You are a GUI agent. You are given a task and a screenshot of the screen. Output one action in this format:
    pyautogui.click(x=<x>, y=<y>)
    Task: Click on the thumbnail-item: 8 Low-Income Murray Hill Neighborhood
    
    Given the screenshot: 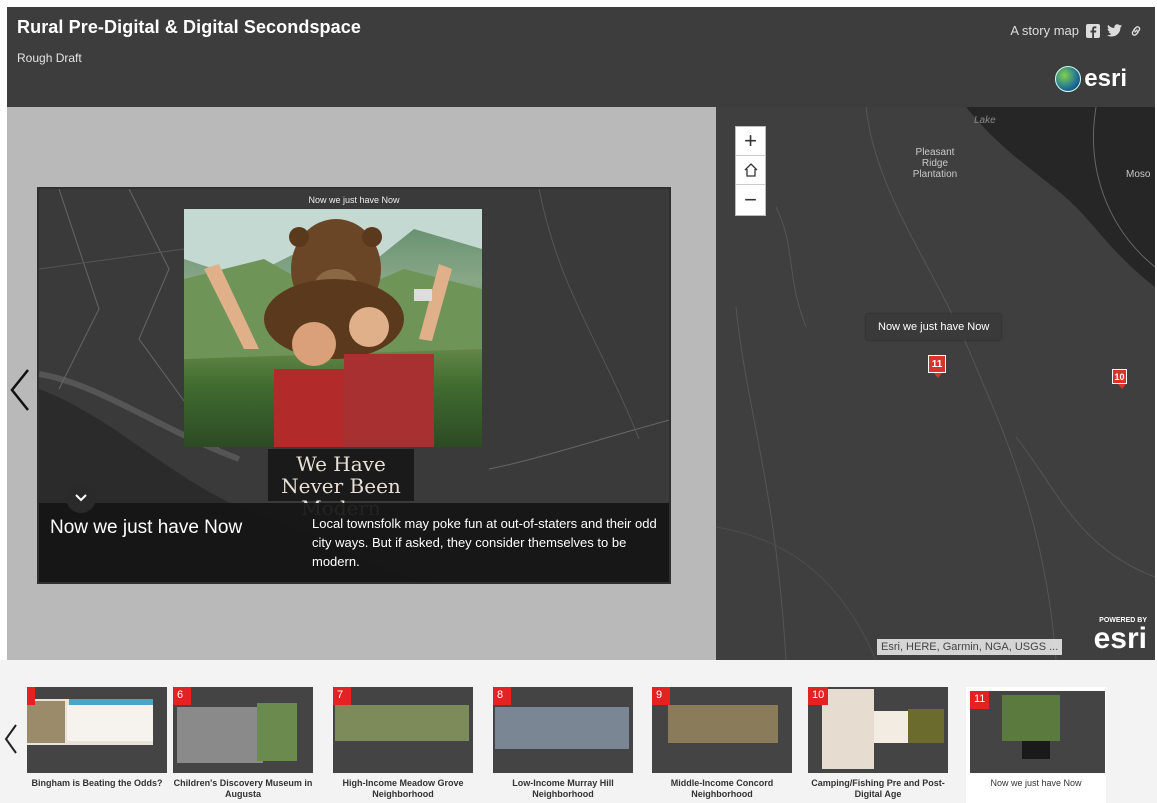 What is the action you would take?
    pyautogui.click(x=563, y=745)
    